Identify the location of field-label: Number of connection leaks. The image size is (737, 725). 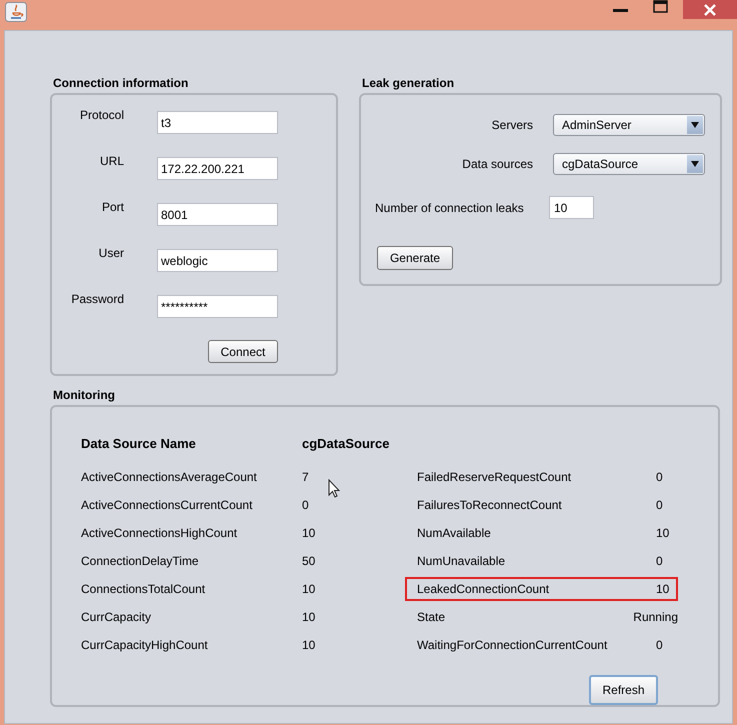
(450, 208).